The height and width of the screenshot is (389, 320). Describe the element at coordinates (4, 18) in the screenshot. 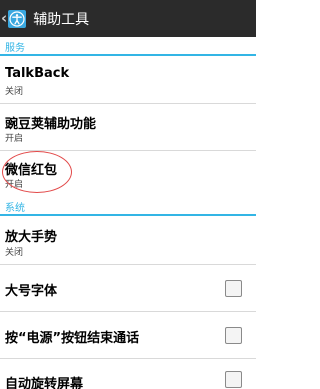

I see `chevron-left-icon: ‹` at that location.